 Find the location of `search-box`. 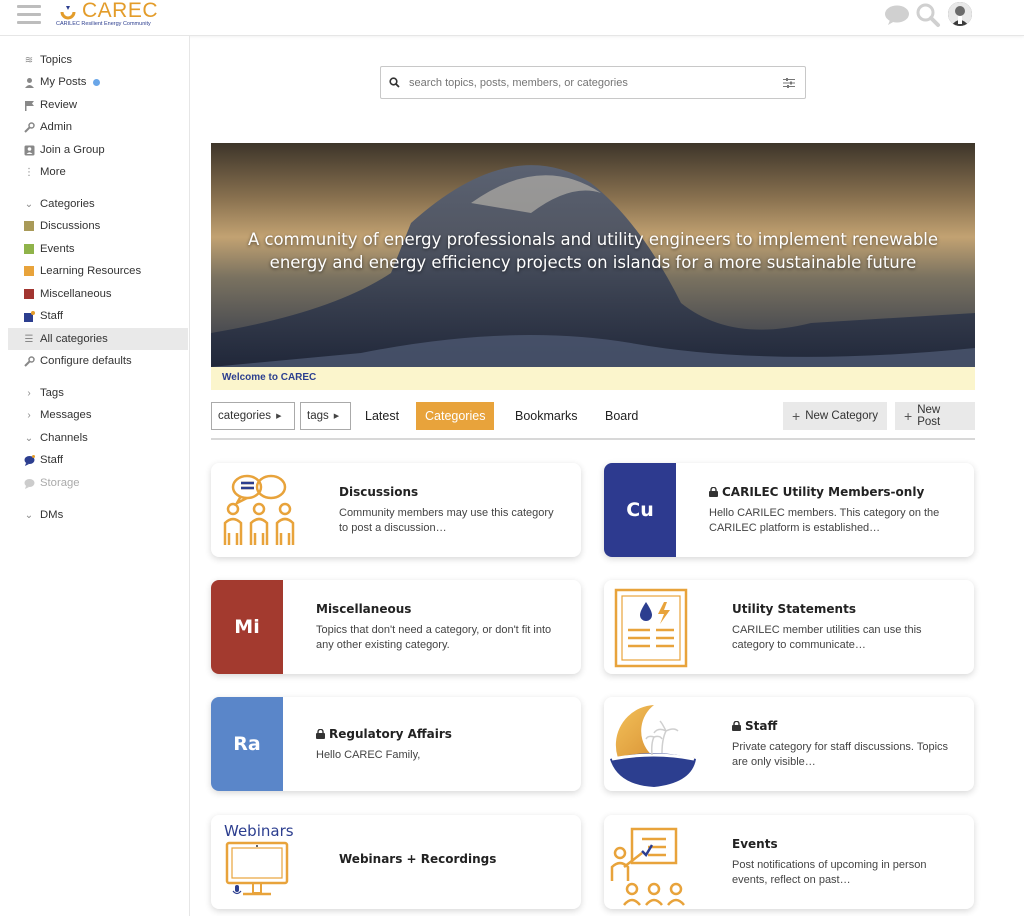

search-box is located at coordinates (593, 82).